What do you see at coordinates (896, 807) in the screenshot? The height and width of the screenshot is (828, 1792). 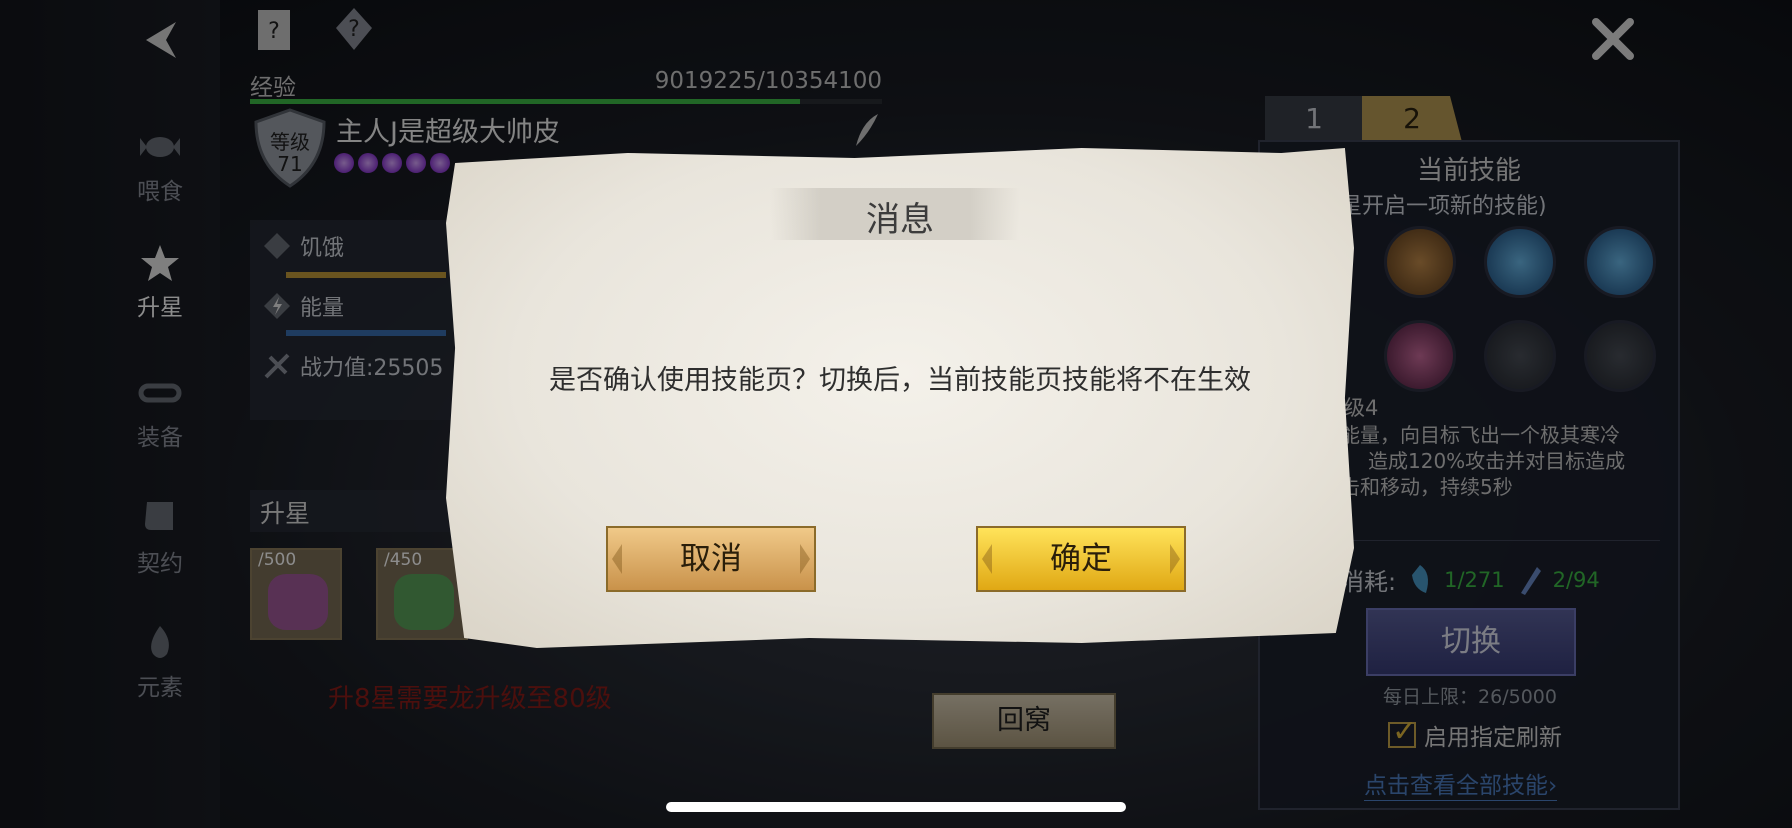 I see `home-indicator` at bounding box center [896, 807].